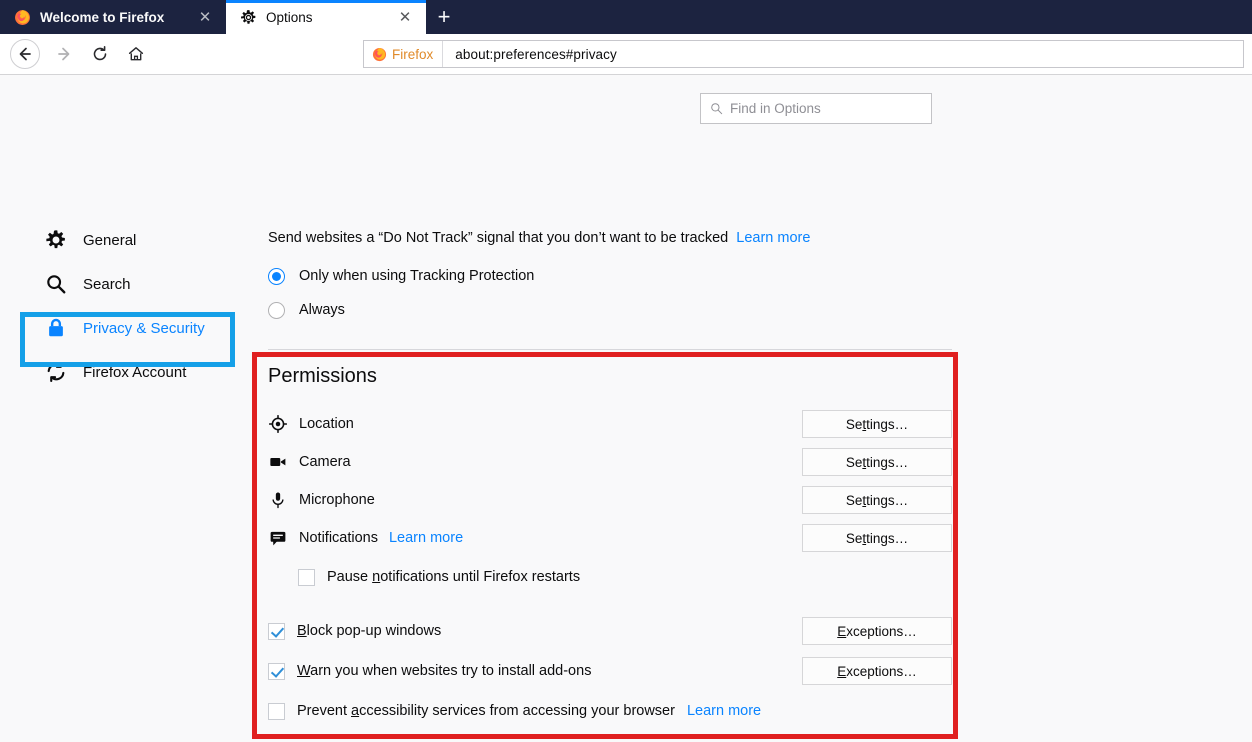  What do you see at coordinates (626, 17) in the screenshot?
I see `tab-strip: Welcome to Firefox ✕ Options ✕ +` at bounding box center [626, 17].